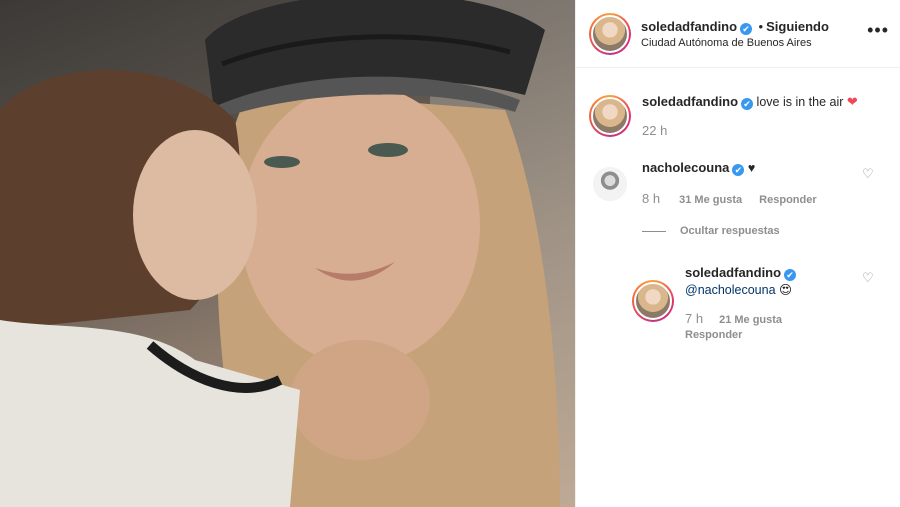 This screenshot has height=507, width=900. I want to click on caption-avatar, so click(610, 116).